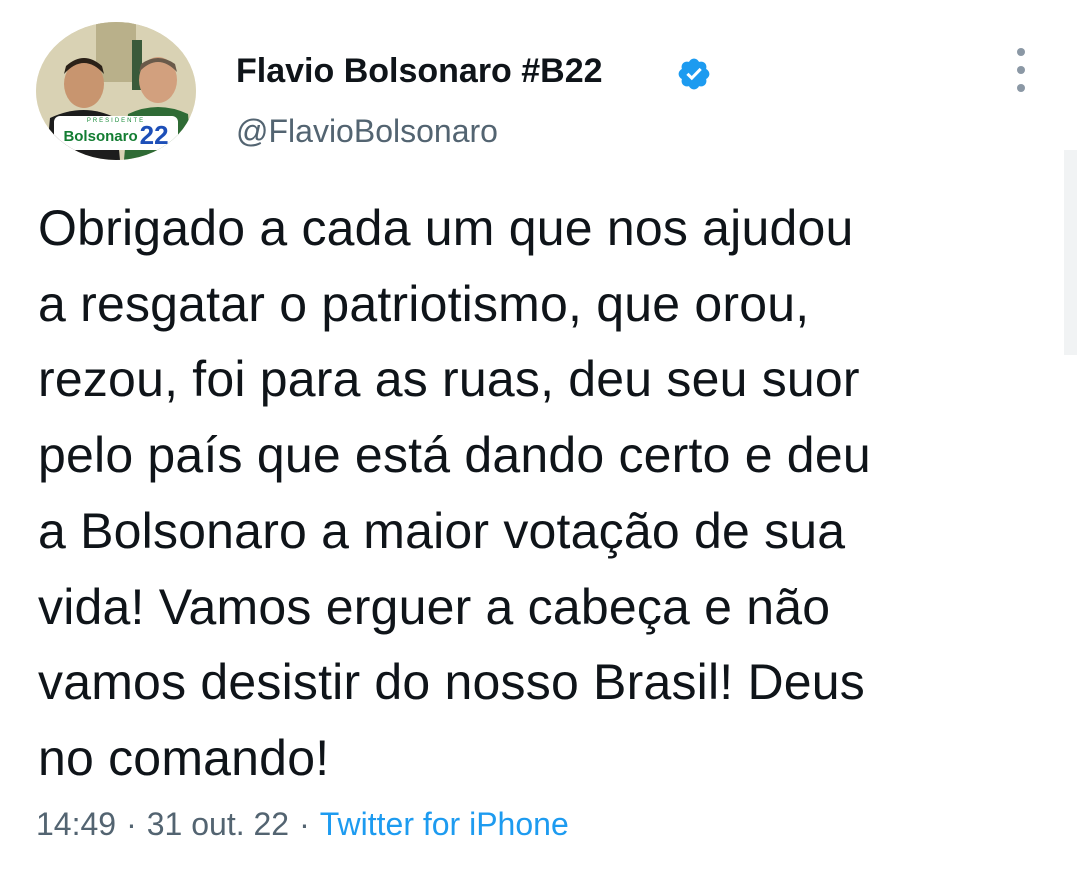  I want to click on tweet-date: 31 out. 22, so click(218, 824).